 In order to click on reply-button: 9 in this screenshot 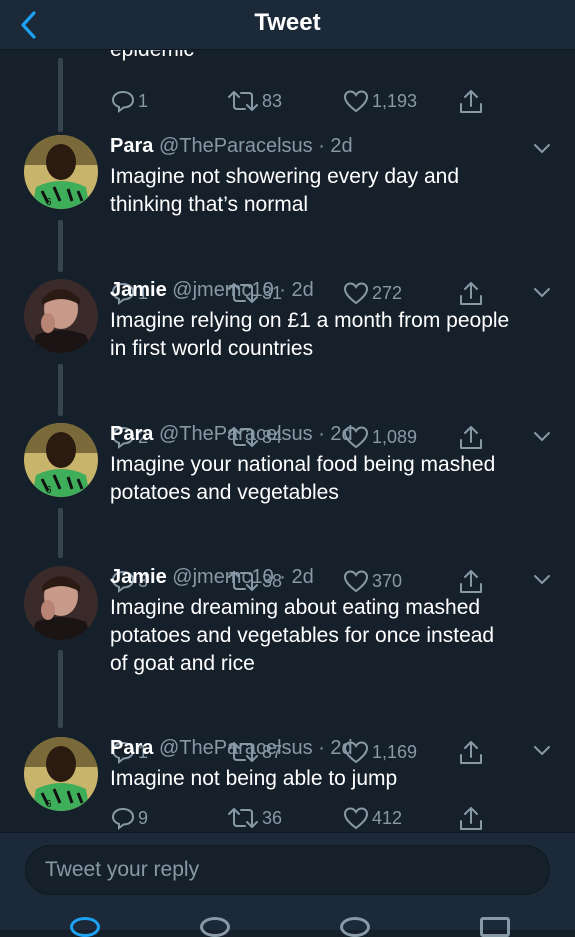, I will do `click(129, 818)`.